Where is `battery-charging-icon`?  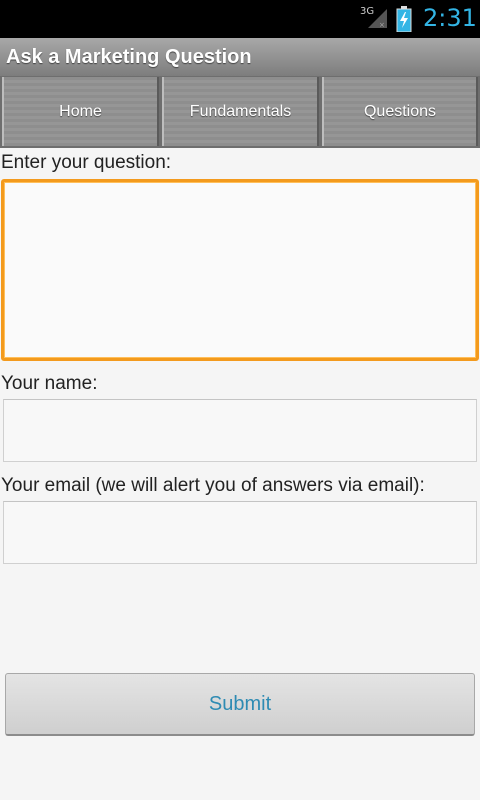 battery-charging-icon is located at coordinates (404, 19).